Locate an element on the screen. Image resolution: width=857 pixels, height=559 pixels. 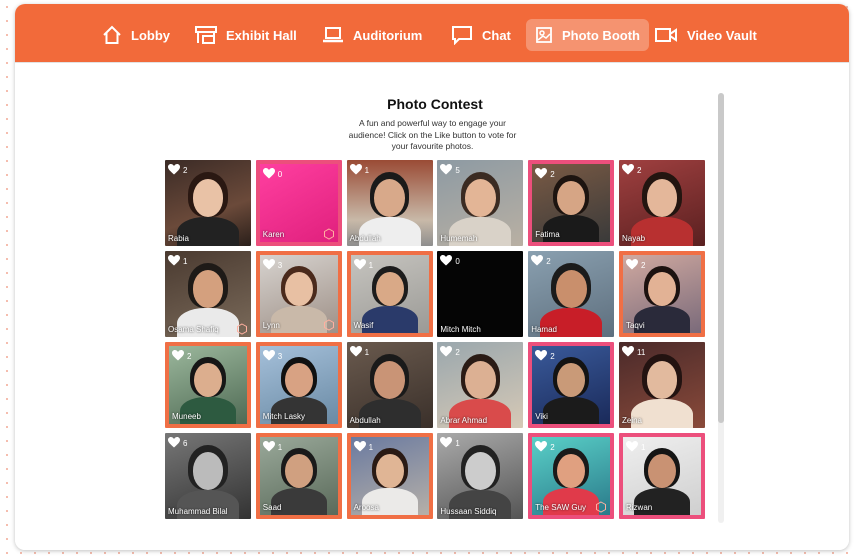
photo-card: 1 Wasif is located at coordinates (389, 294).